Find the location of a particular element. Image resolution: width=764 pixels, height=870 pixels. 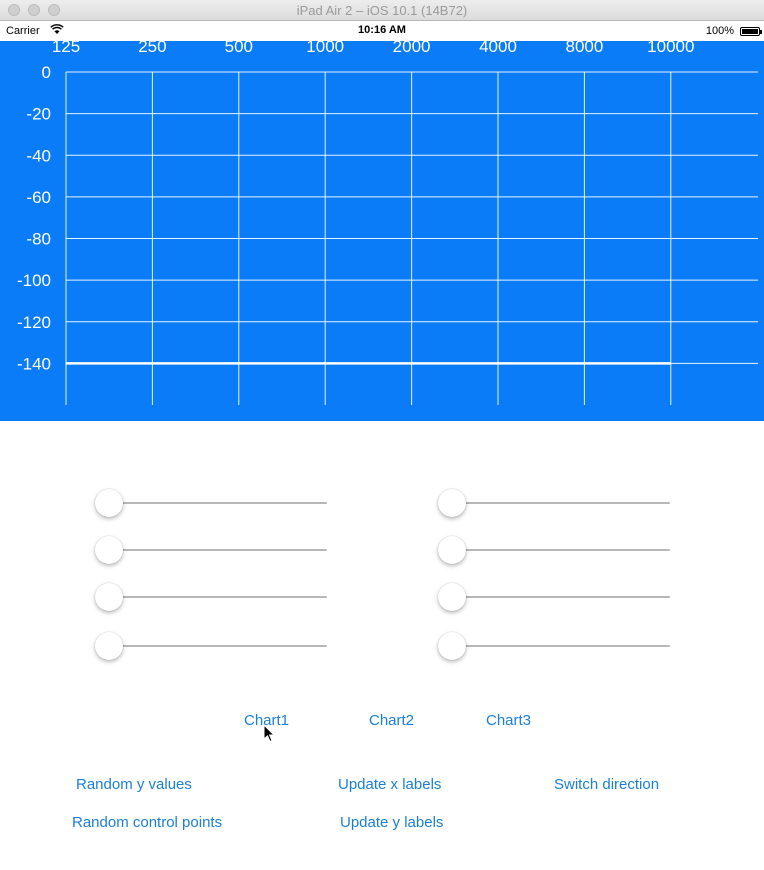

window-title: iPad Air 2 – iOS 10.1 (14B72) is located at coordinates (382, 10).